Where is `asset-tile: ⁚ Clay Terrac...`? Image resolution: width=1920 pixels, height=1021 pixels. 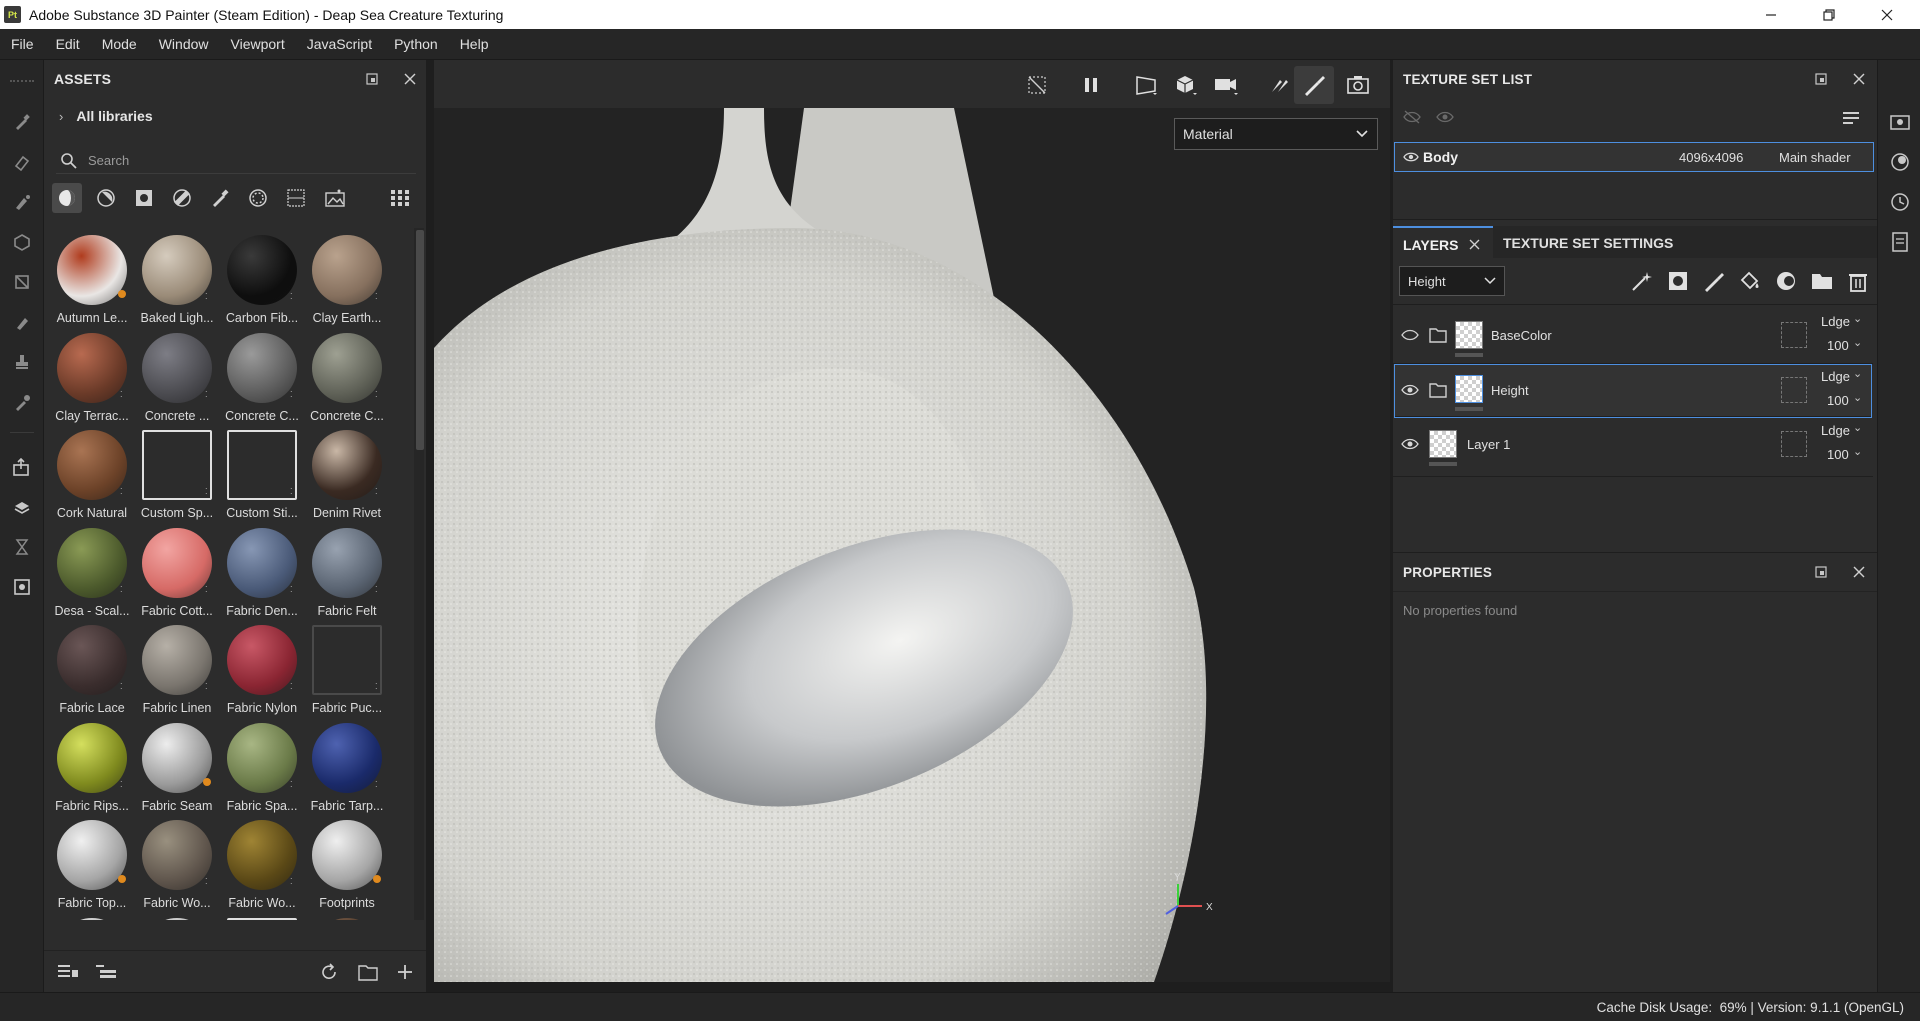 asset-tile: ⁚ Clay Terrac... is located at coordinates (92, 376).